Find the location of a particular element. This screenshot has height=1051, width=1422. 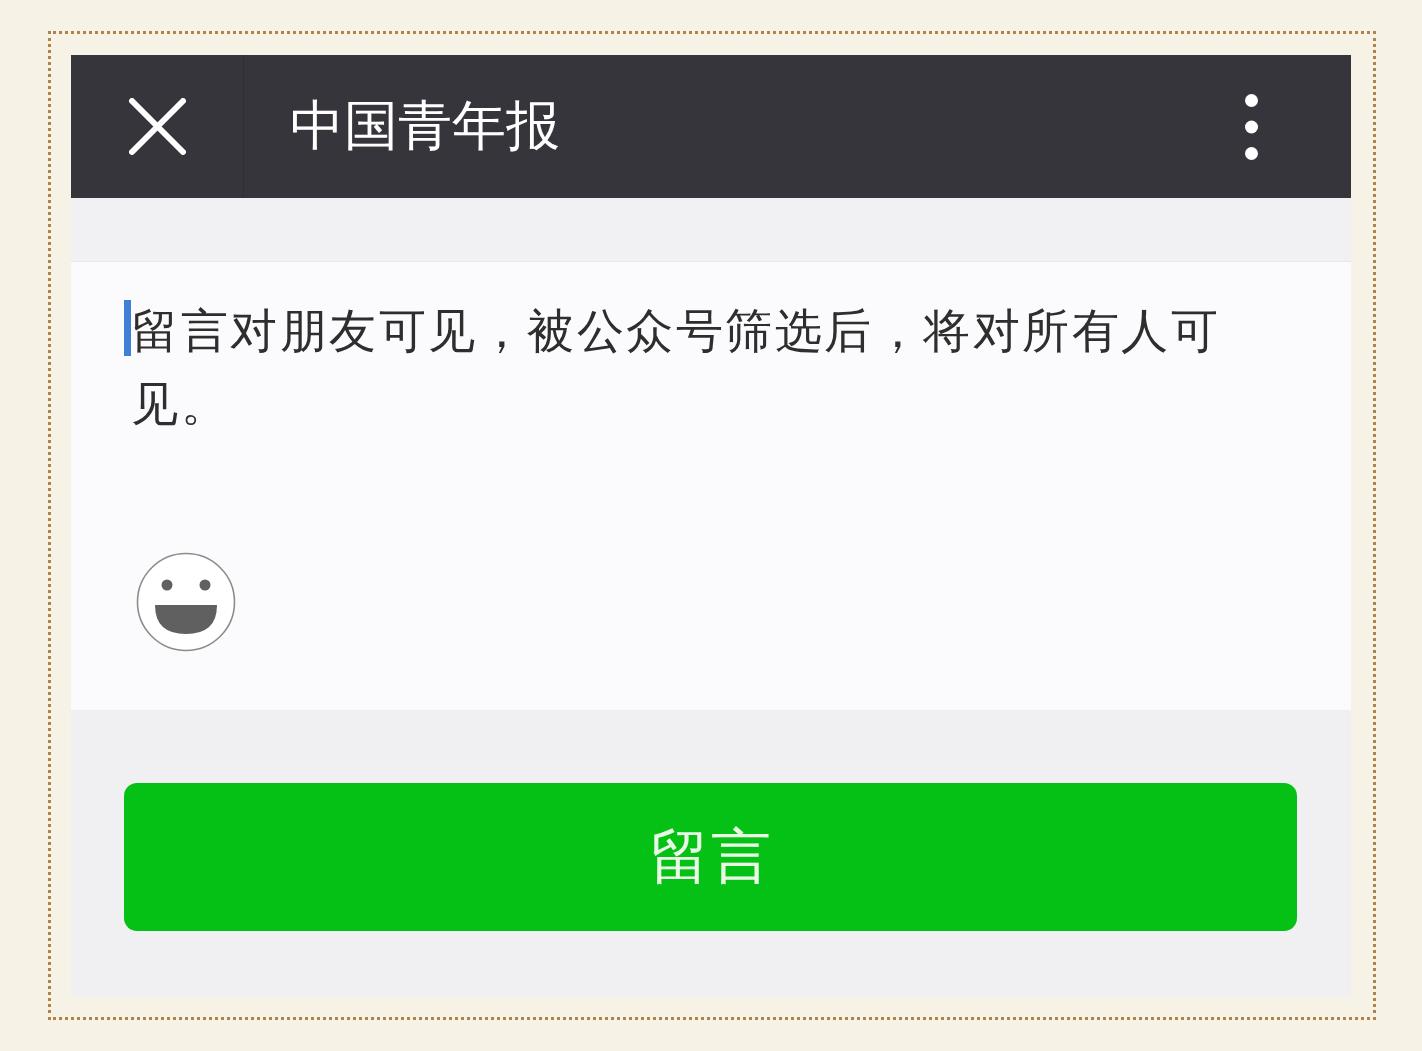

emoji-button is located at coordinates (186, 602).